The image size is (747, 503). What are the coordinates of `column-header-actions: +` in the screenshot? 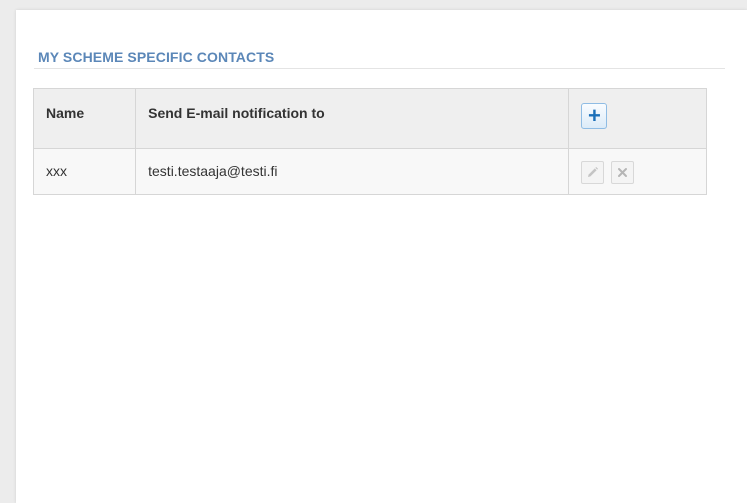 It's located at (637, 118).